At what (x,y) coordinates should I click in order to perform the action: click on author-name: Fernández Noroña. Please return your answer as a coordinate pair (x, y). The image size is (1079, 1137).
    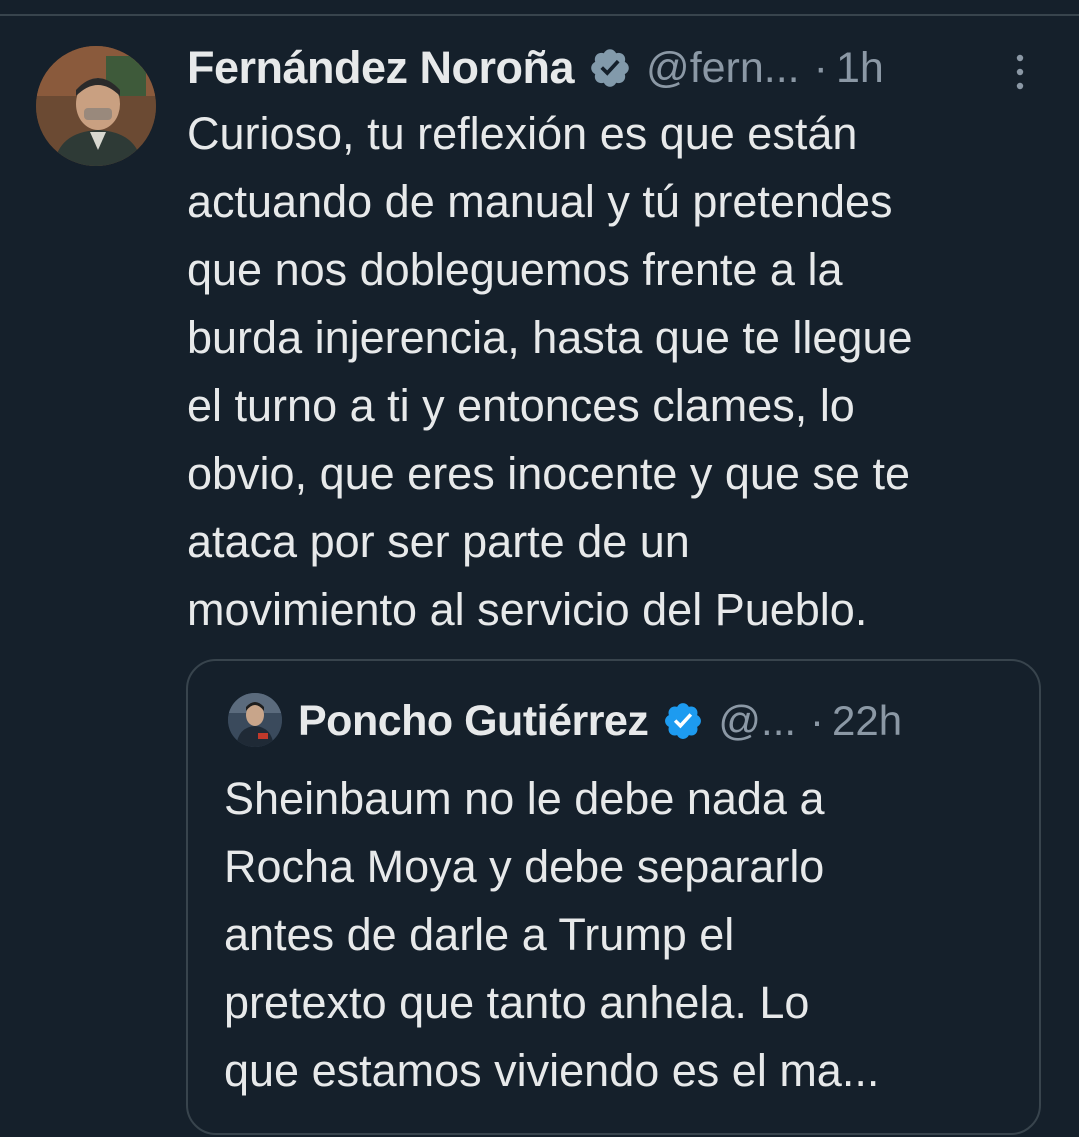
    Looking at the image, I should click on (381, 68).